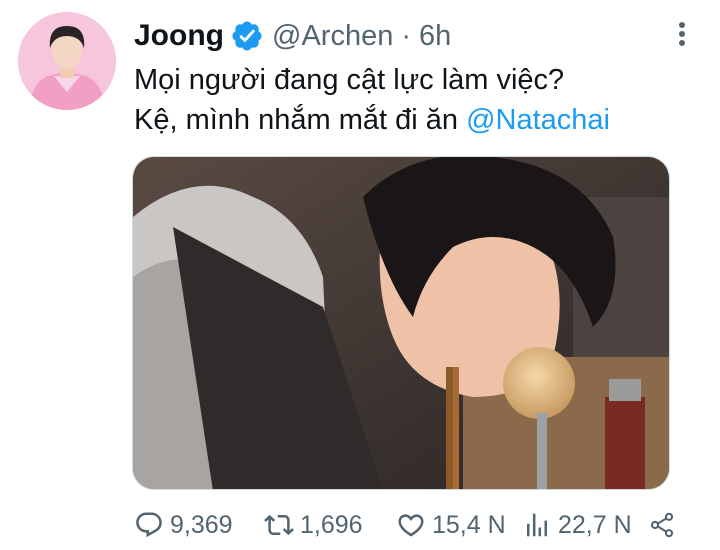  Describe the element at coordinates (682, 34) in the screenshot. I see `more-icon` at that location.